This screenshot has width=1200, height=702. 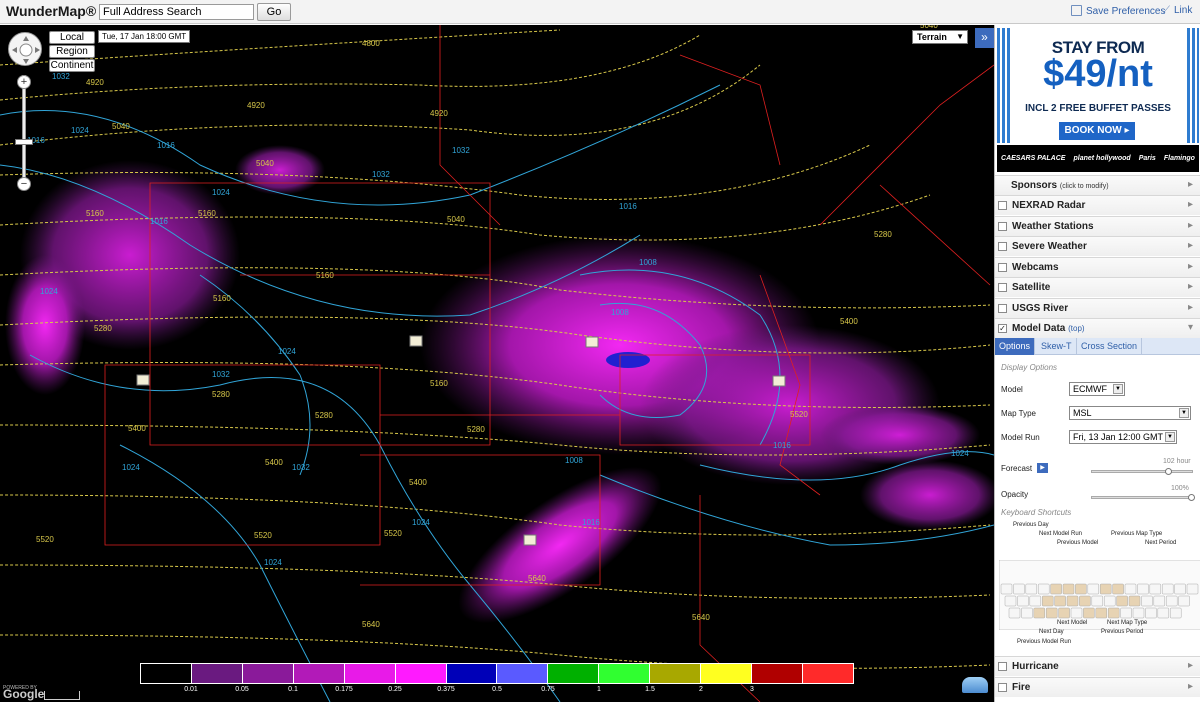 What do you see at coordinates (1097, 389) in the screenshot?
I see `model-select: ECMWF ▼` at bounding box center [1097, 389].